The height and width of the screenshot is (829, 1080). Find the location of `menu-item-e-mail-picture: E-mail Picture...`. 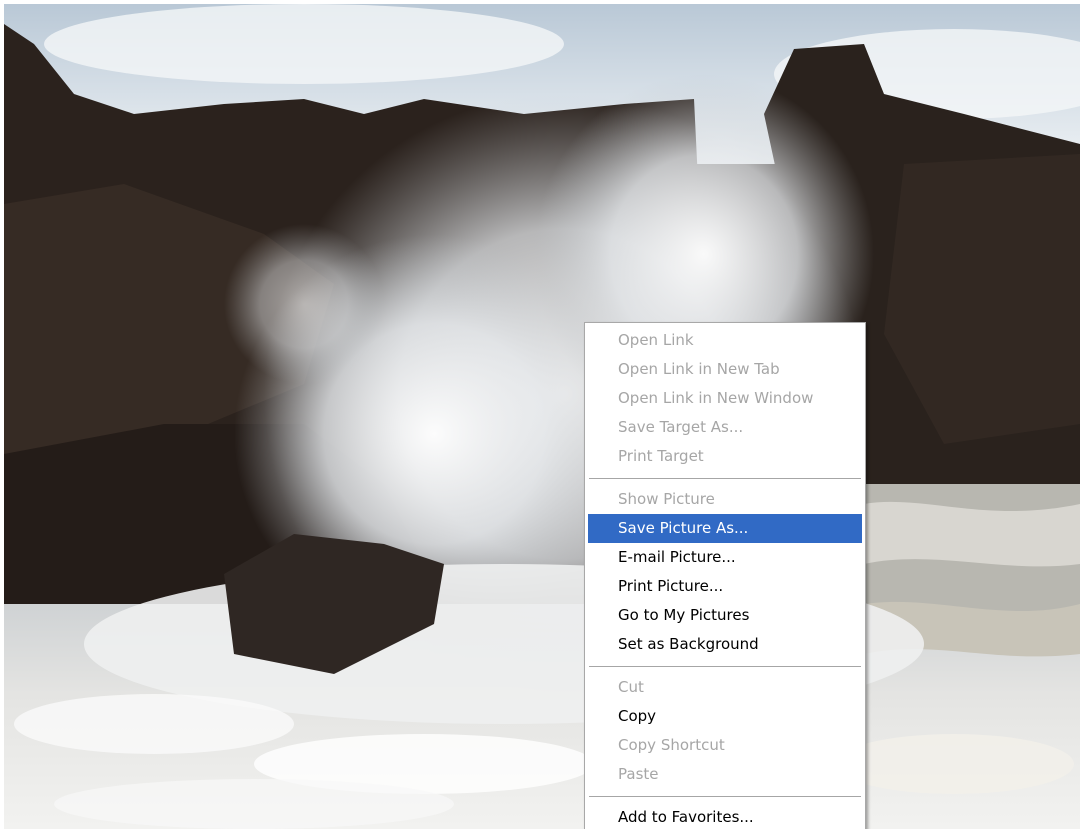

menu-item-e-mail-picture: E-mail Picture... is located at coordinates (725, 557).